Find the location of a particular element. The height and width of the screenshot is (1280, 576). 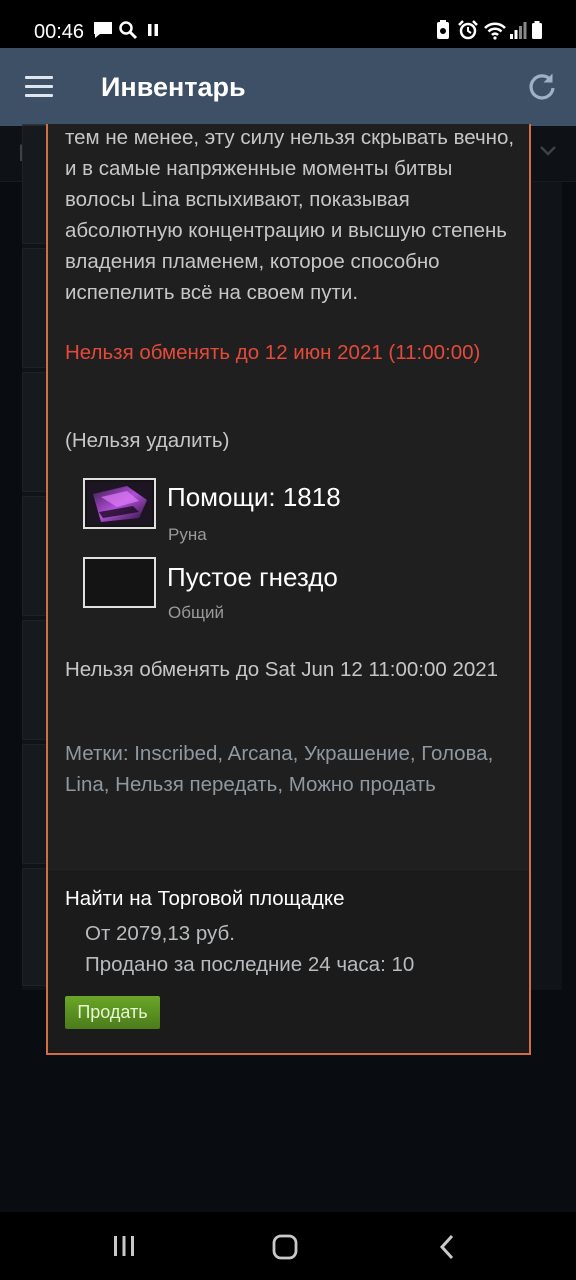

rune-gem-icon is located at coordinates (119, 503).